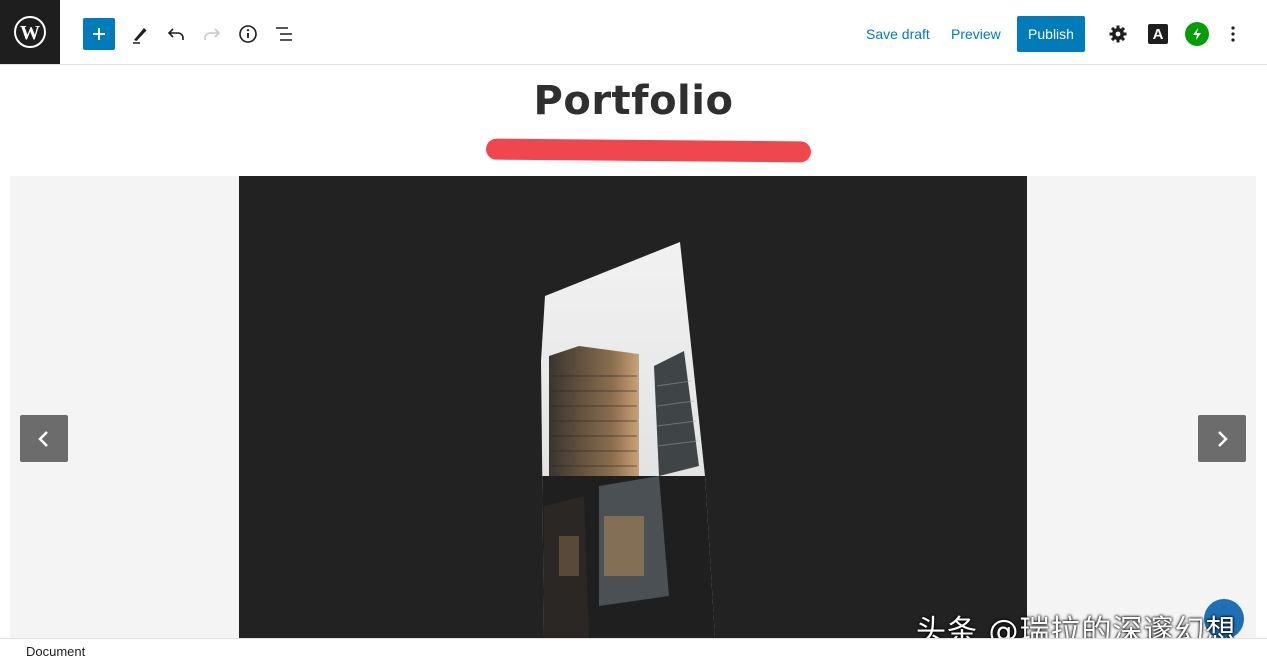 The image size is (1267, 662). I want to click on undo-button, so click(176, 34).